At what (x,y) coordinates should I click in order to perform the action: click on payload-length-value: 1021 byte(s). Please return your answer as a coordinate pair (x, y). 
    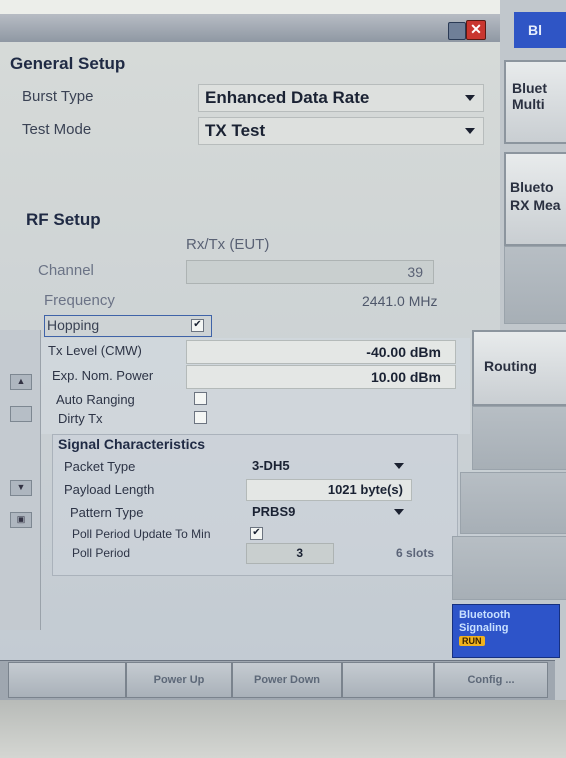
    Looking at the image, I should click on (365, 489).